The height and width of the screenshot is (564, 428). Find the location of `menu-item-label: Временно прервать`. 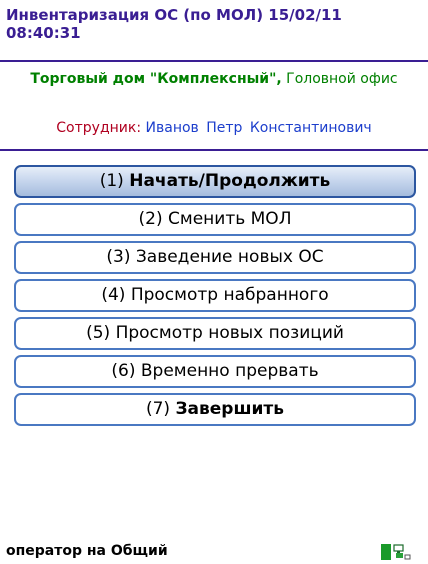

menu-item-label: Временно прервать is located at coordinates (229, 371).